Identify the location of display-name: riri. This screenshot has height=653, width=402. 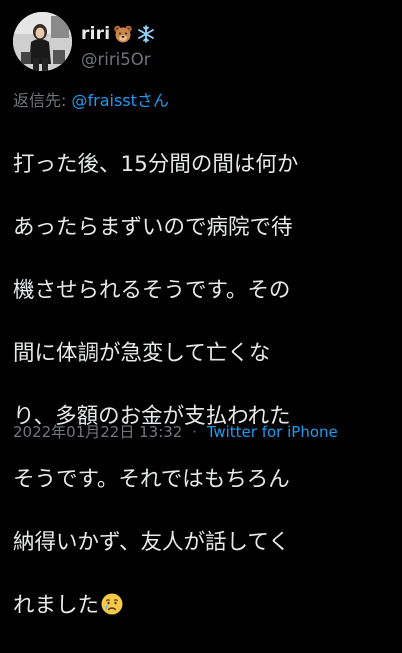
(95, 34).